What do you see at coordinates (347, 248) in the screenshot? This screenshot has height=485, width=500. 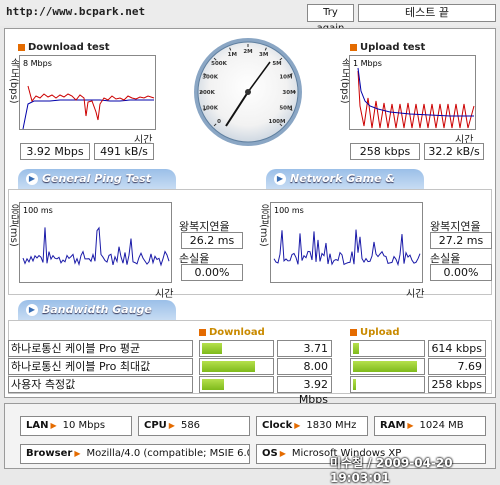 I see `game-line` at bounding box center [347, 248].